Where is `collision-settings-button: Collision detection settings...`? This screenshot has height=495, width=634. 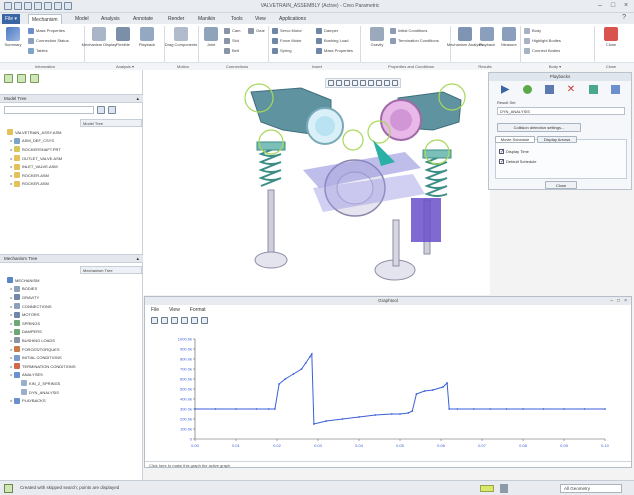 collision-settings-button: Collision detection settings... is located at coordinates (539, 127).